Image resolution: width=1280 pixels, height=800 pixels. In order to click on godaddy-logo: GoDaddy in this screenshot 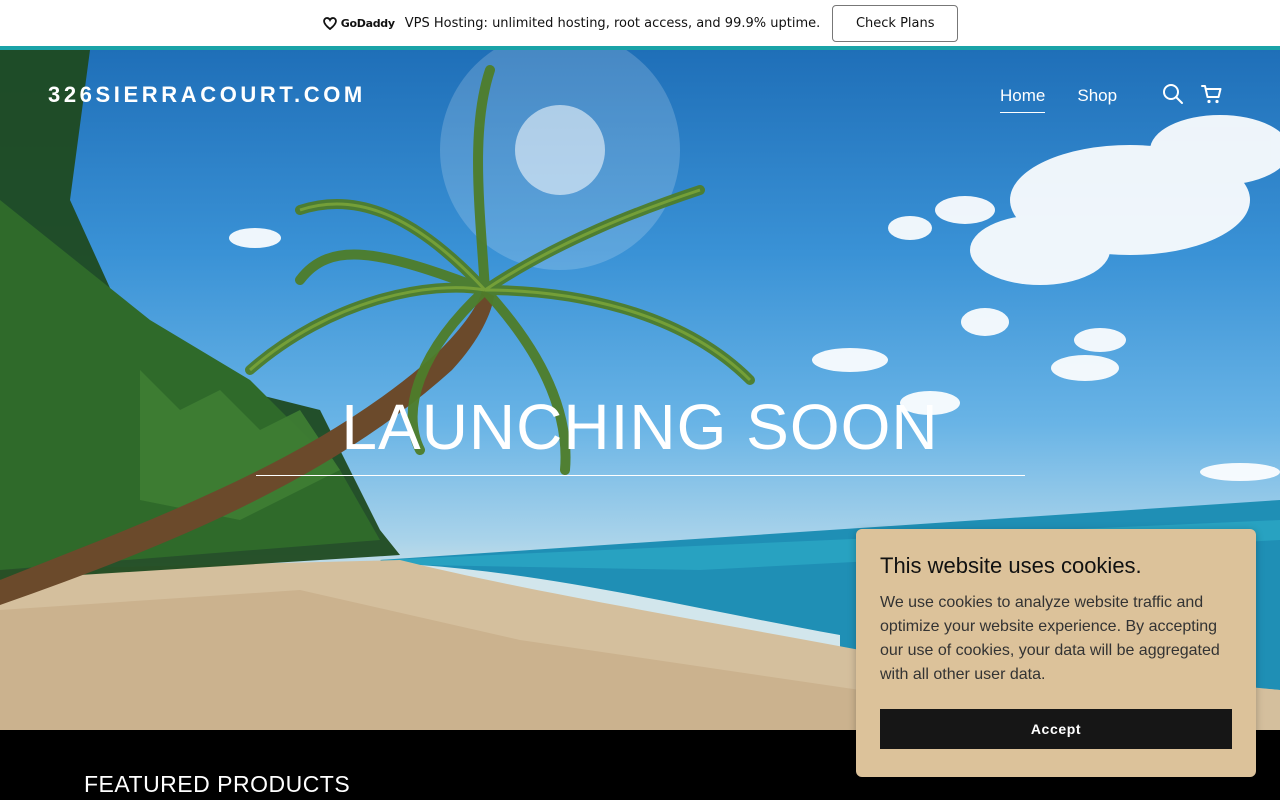, I will do `click(358, 23)`.